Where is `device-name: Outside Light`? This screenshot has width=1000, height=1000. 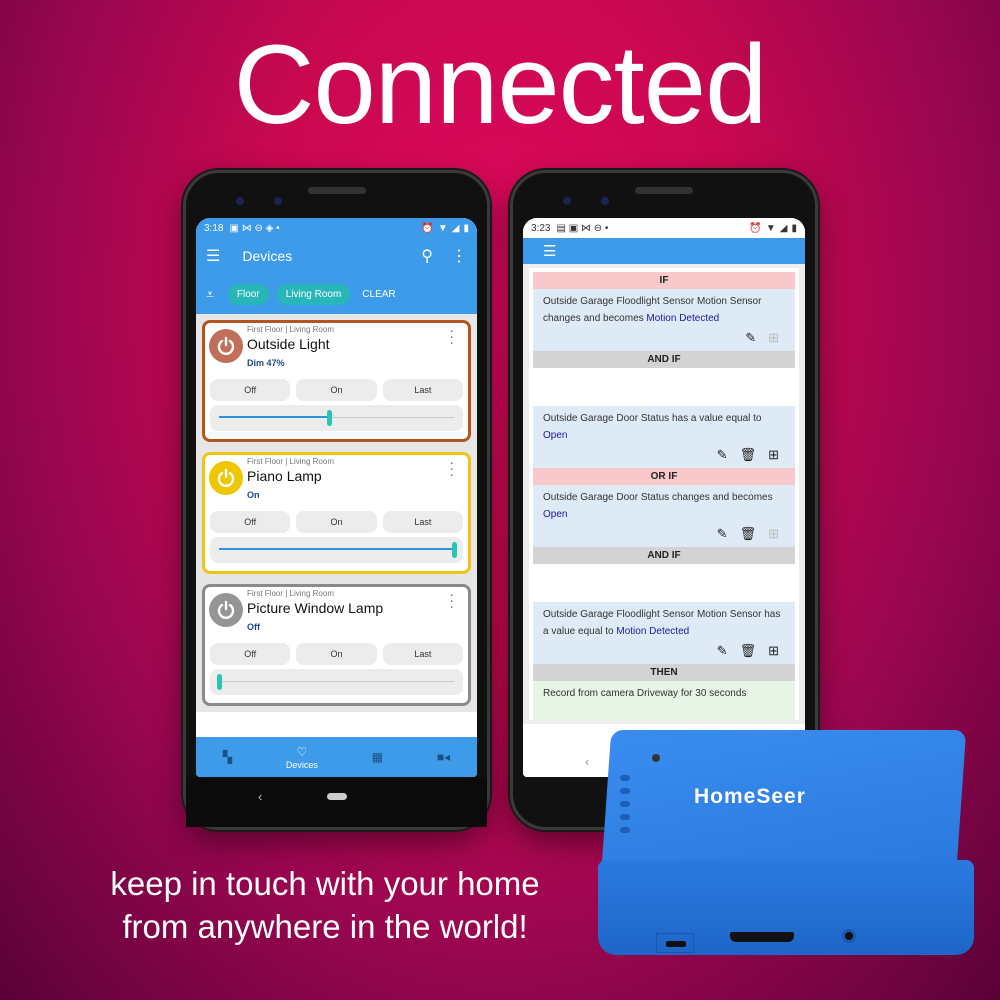 device-name: Outside Light is located at coordinates (288, 344).